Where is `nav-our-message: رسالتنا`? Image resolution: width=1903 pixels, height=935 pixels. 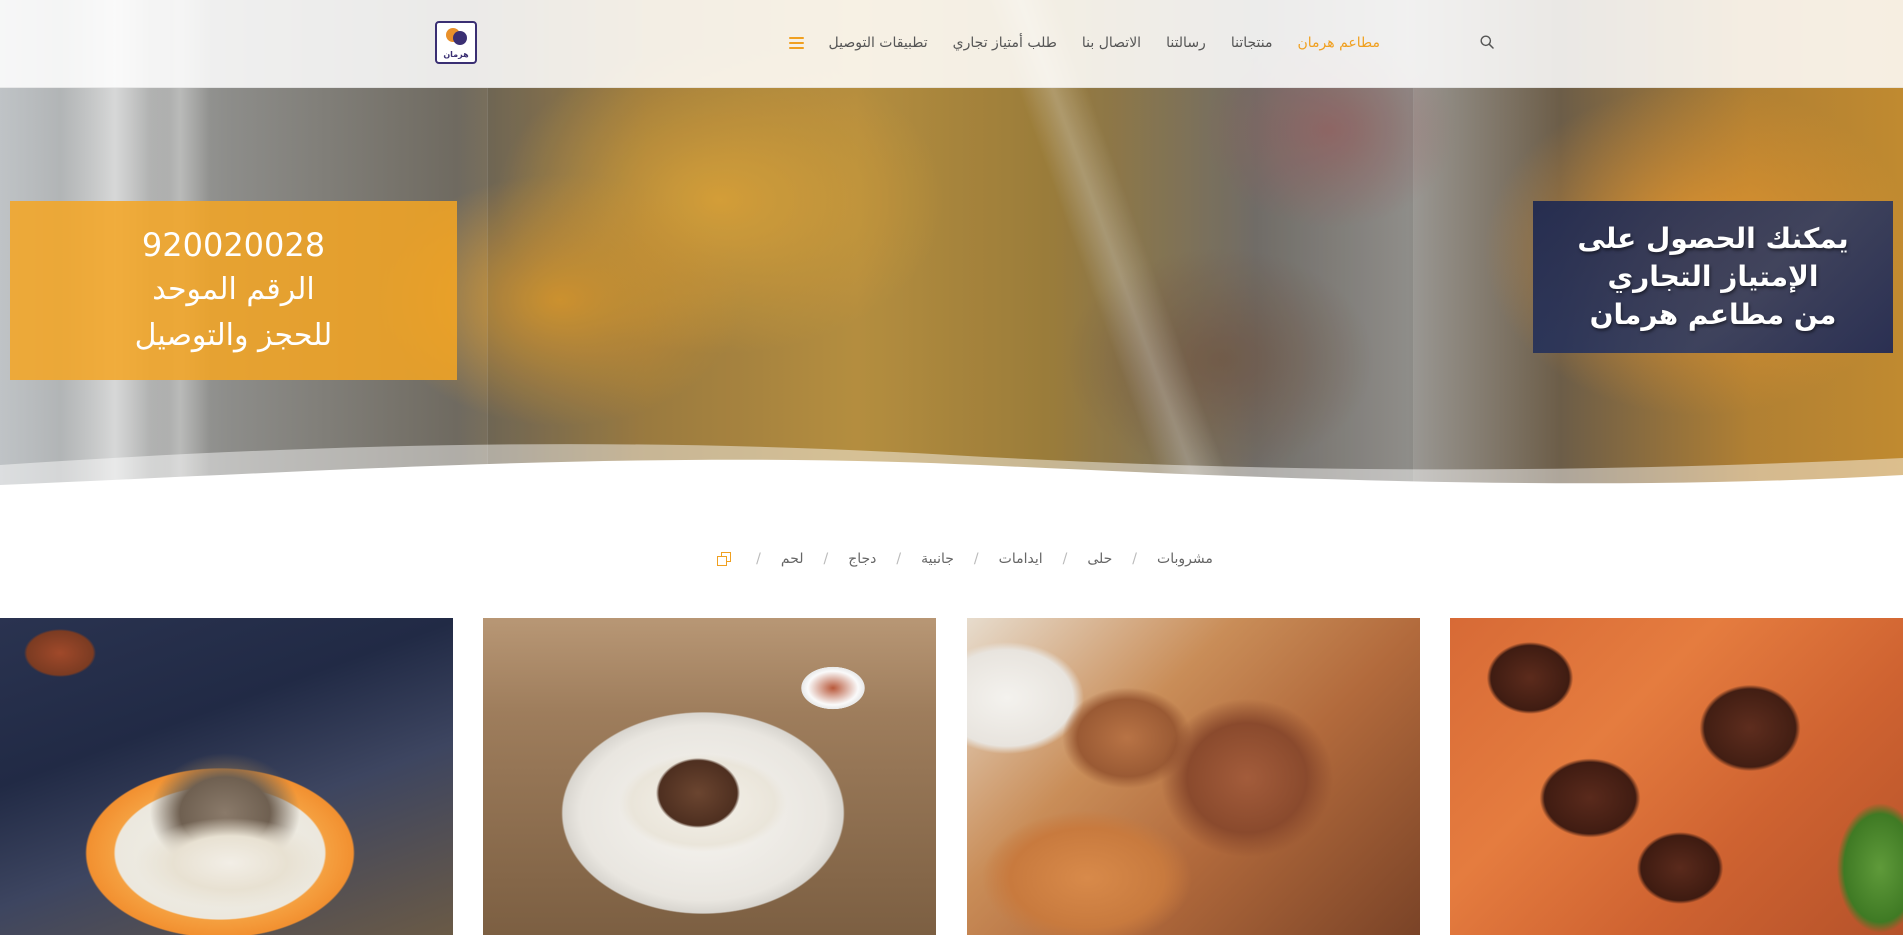 nav-our-message: رسالتنا is located at coordinates (1186, 43).